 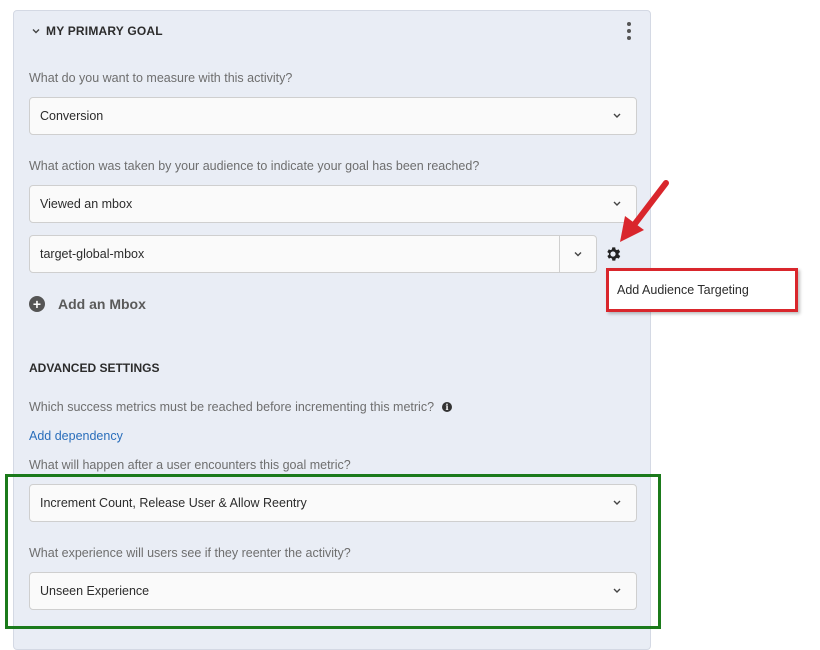 What do you see at coordinates (36, 31) in the screenshot?
I see `collapse-chevron-icon` at bounding box center [36, 31].